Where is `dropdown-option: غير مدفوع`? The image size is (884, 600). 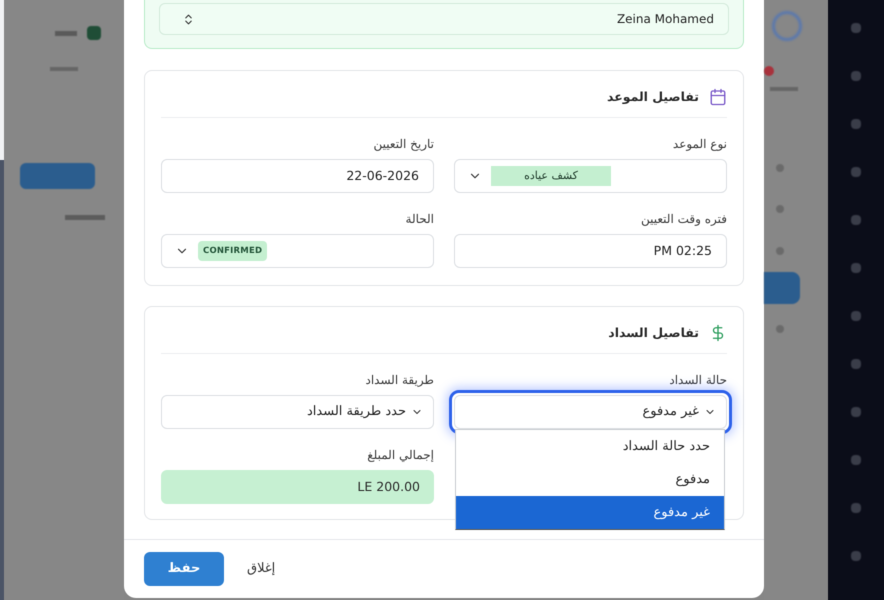
dropdown-option: غير مدفوع is located at coordinates (590, 512).